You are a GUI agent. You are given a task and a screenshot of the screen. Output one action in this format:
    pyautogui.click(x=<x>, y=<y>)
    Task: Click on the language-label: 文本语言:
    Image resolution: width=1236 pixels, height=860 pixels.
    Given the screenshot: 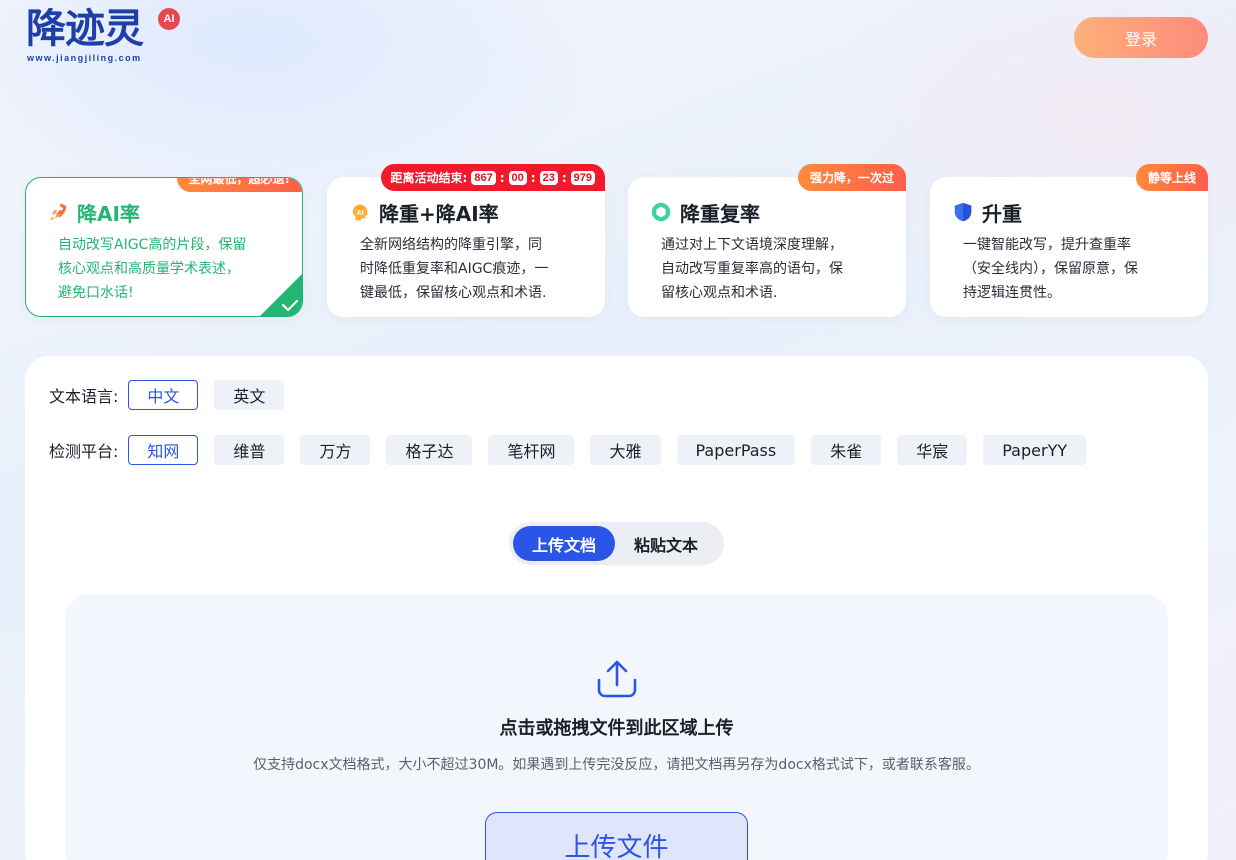 What is the action you would take?
    pyautogui.click(x=84, y=396)
    